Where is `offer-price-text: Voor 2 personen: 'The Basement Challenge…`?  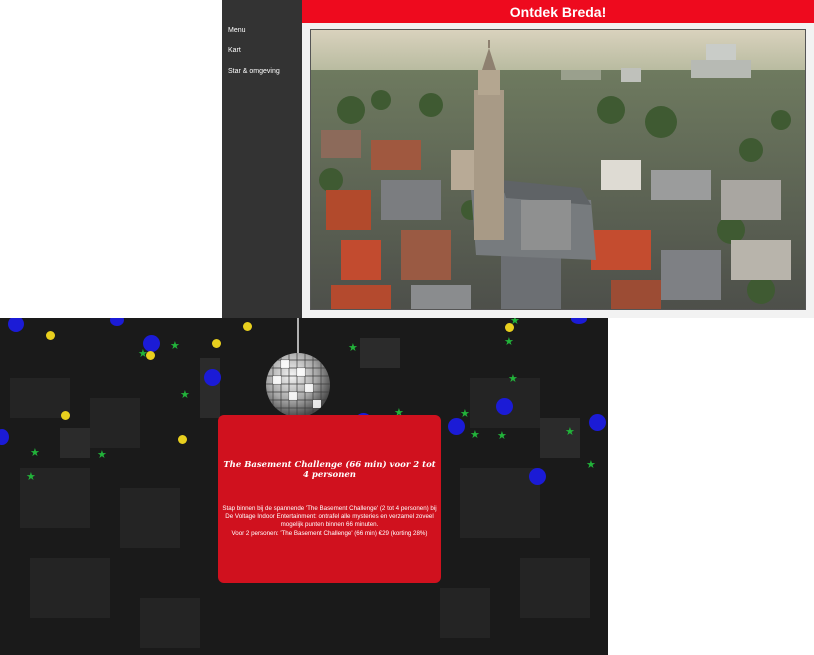
offer-price-text: Voor 2 personen: 'The Basement Challenge… is located at coordinates (329, 533).